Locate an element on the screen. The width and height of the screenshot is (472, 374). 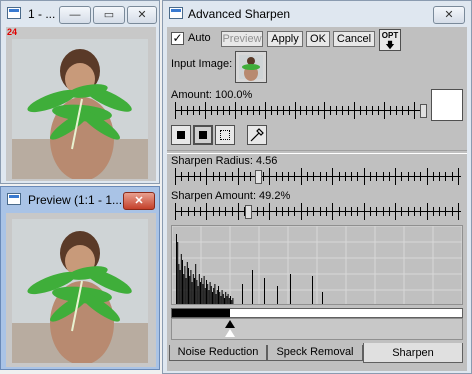
sharpen-radius-slider is located at coordinates (318, 177).